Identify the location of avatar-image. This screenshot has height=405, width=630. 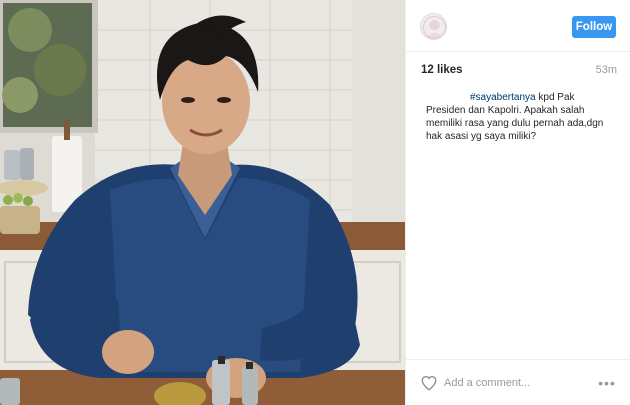
(433, 26).